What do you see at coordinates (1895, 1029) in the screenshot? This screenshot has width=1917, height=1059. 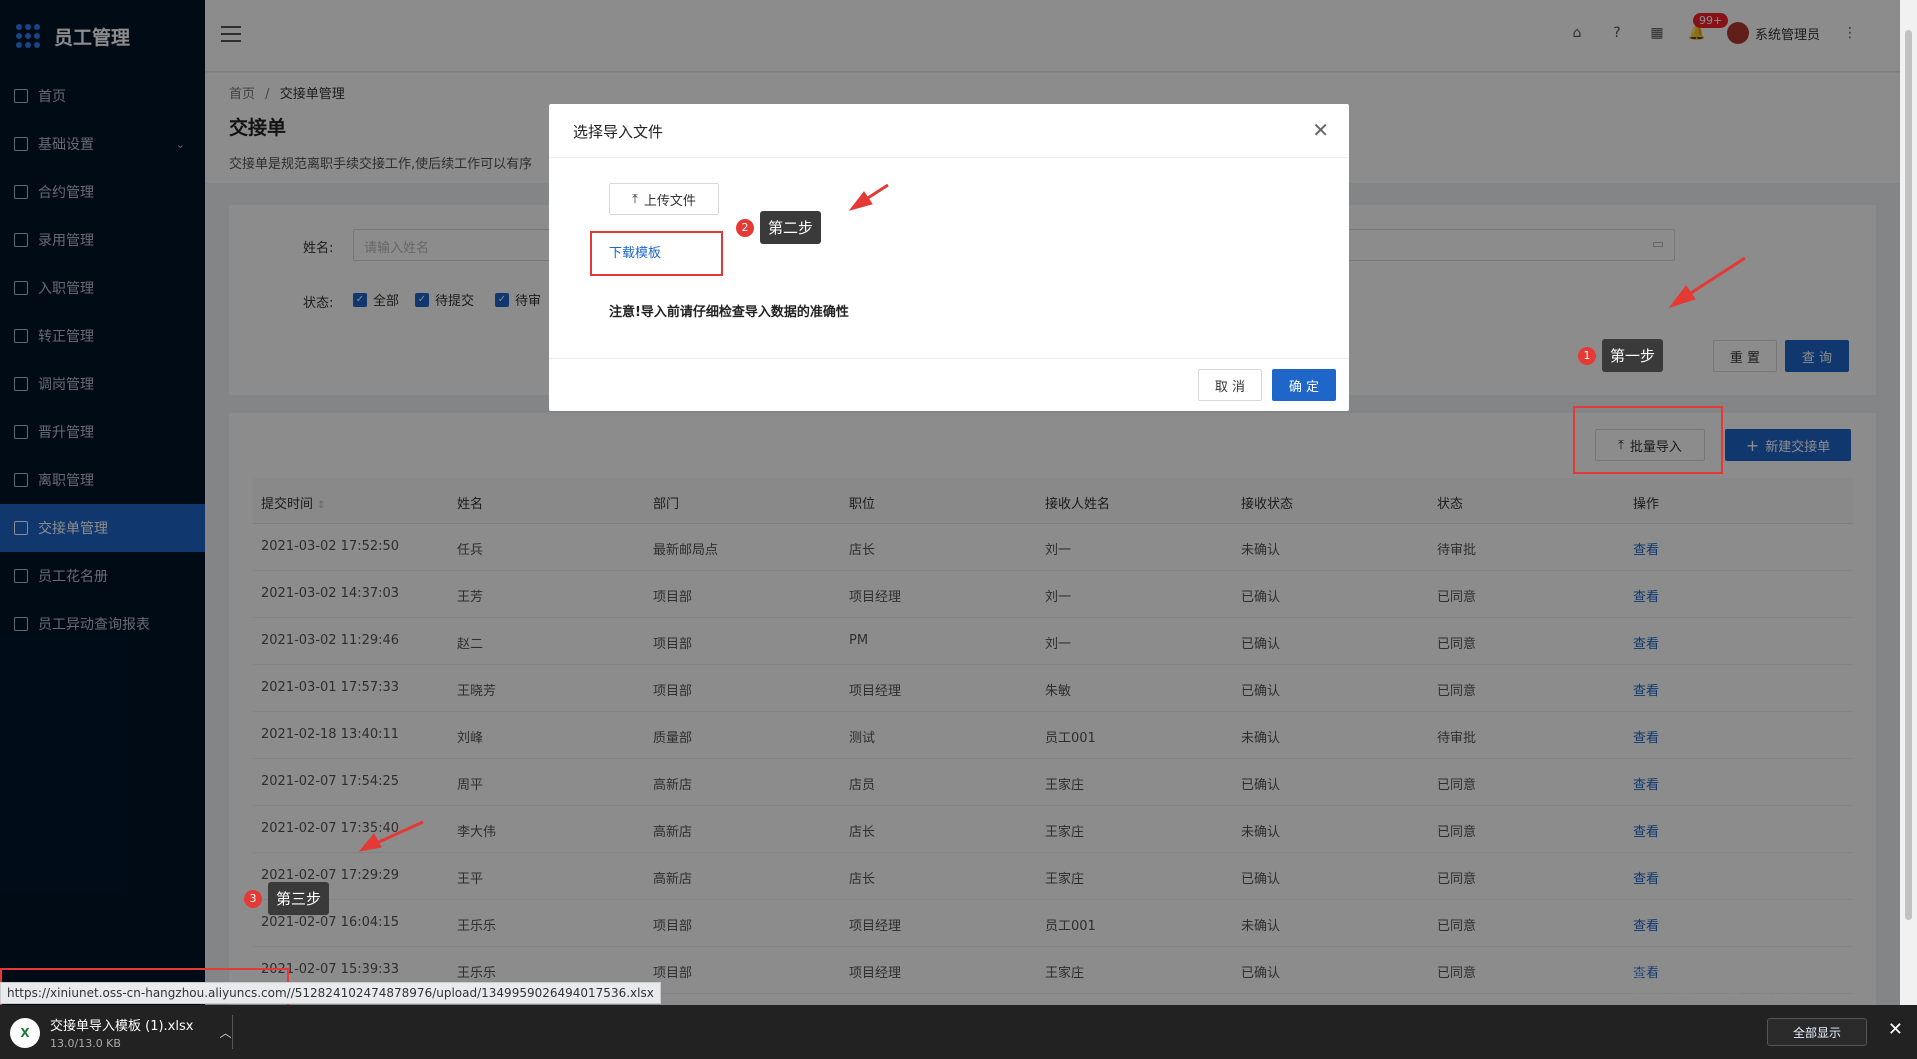 I see `close-icon: ✕` at bounding box center [1895, 1029].